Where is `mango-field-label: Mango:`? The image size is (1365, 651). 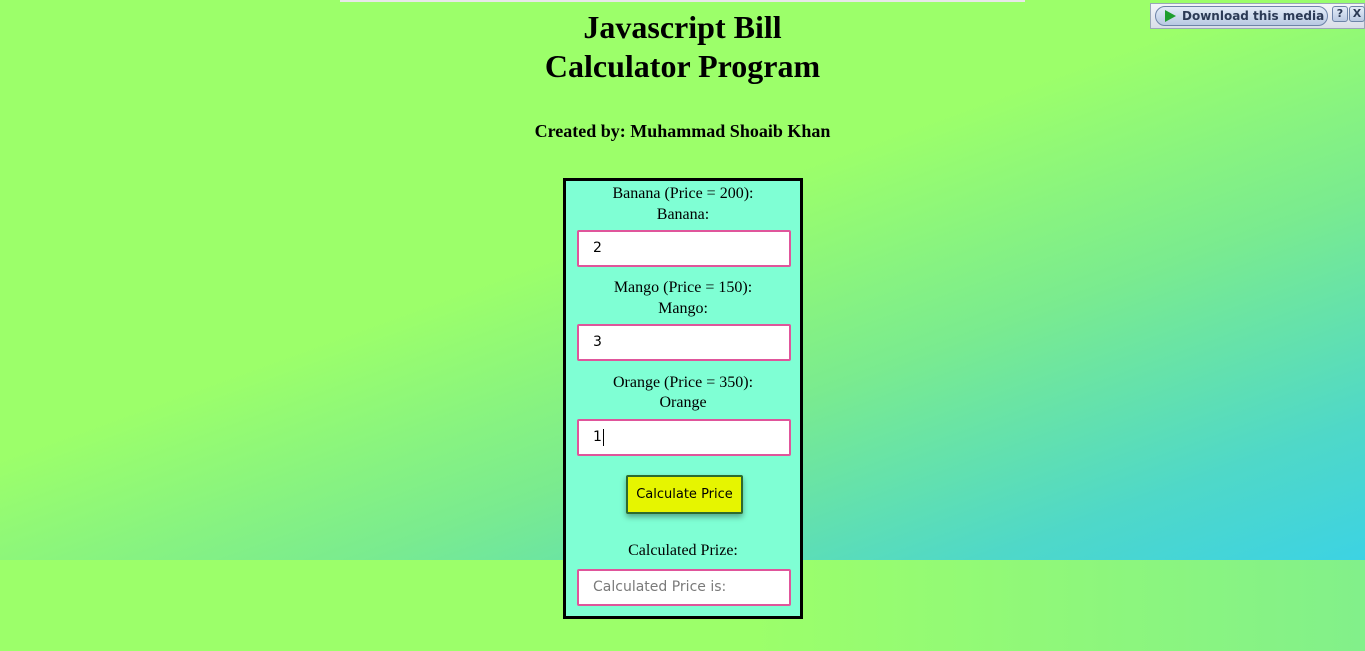
mango-field-label: Mango: is located at coordinates (683, 308).